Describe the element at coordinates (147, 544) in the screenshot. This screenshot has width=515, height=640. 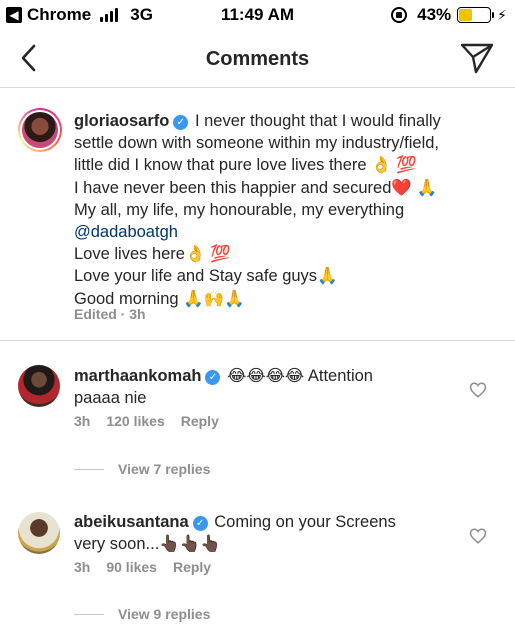
I see `comment-body: very soon...👆🏿👆🏿👆🏿` at that location.